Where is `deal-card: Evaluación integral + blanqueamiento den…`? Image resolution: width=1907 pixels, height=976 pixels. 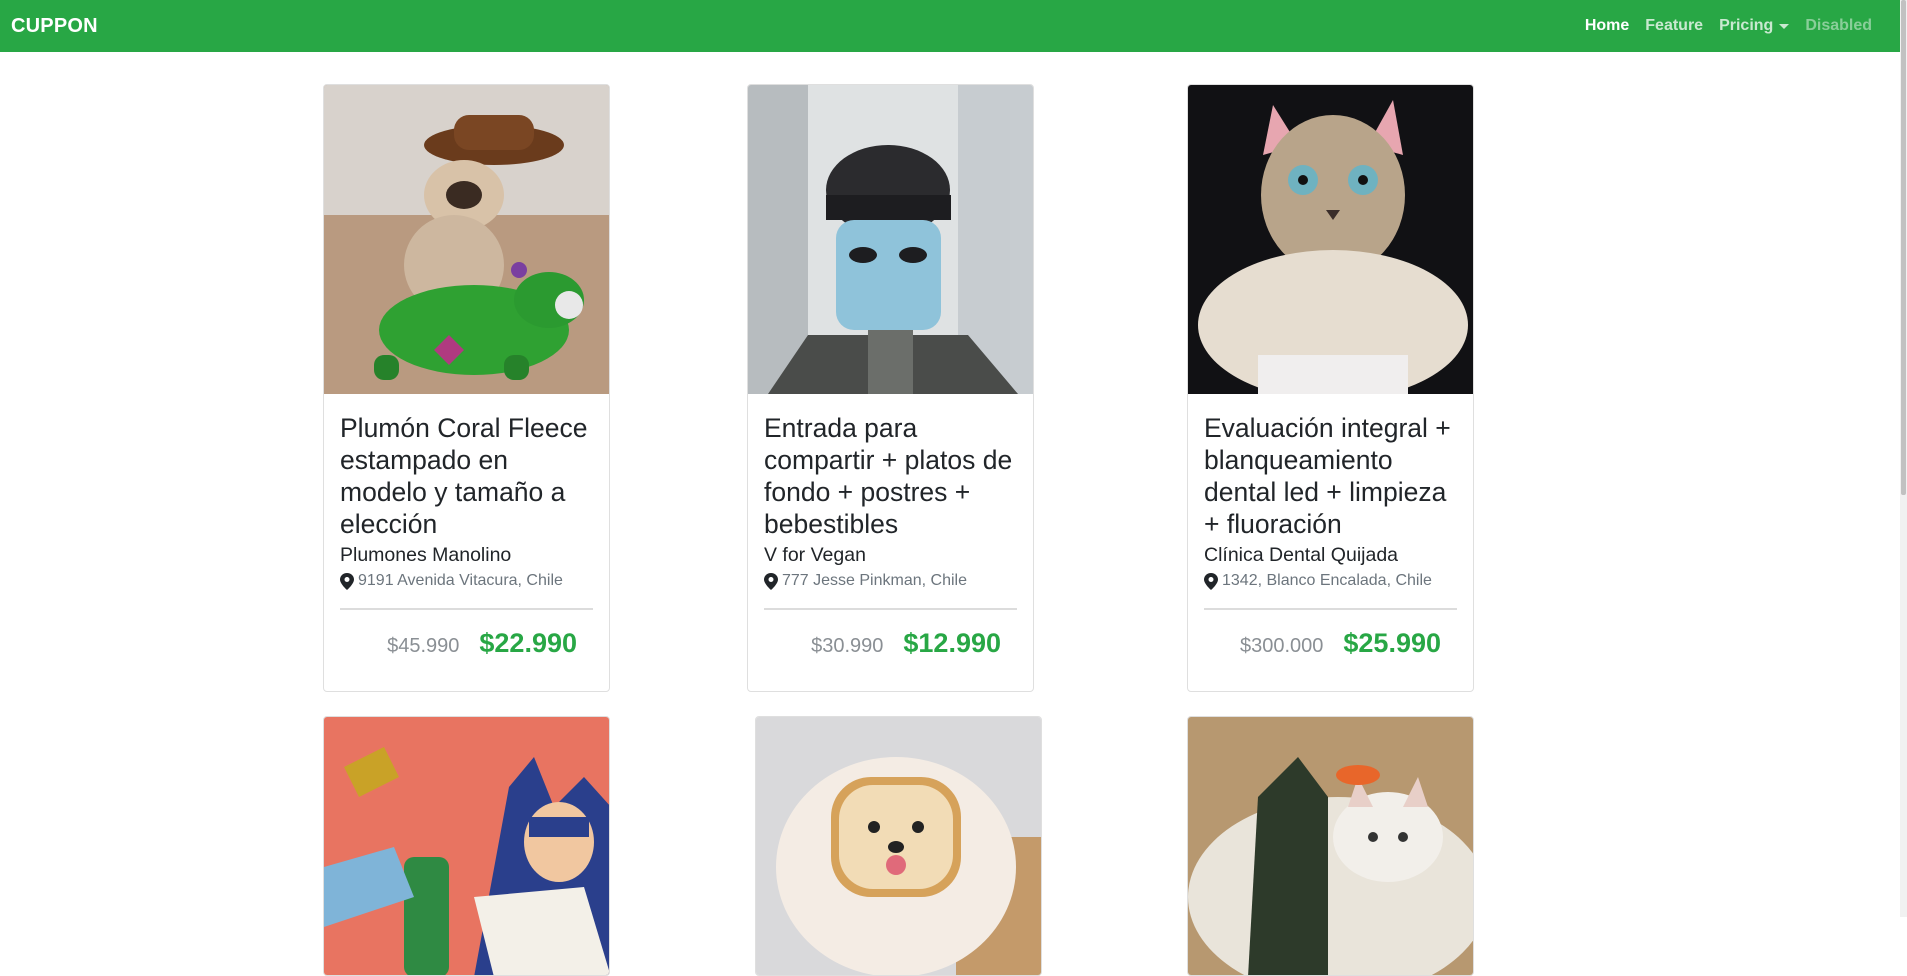
deal-card: Evaluación integral + blanqueamiento den… is located at coordinates (1330, 388).